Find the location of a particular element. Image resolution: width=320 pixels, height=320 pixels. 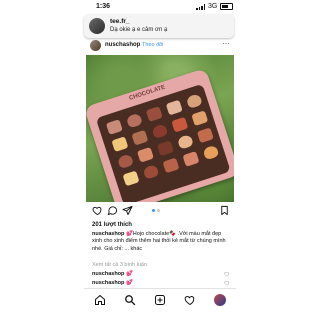

likes-count: 201 lượt thích is located at coordinates (112, 225).